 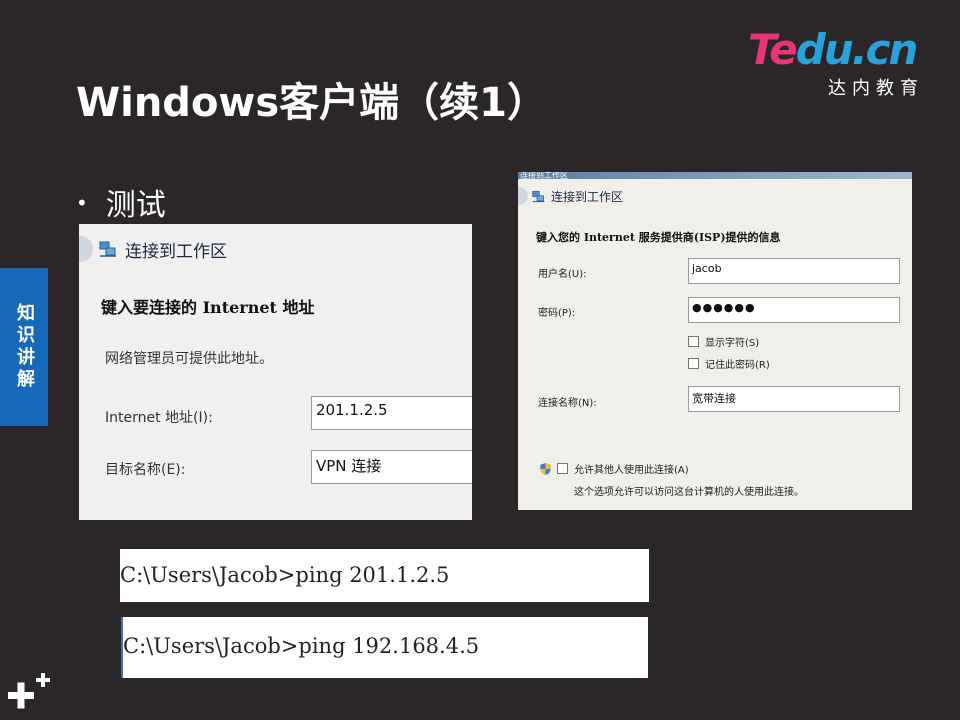 I want to click on dialog-description: 网络管理员可提供此地址。, so click(x=189, y=359).